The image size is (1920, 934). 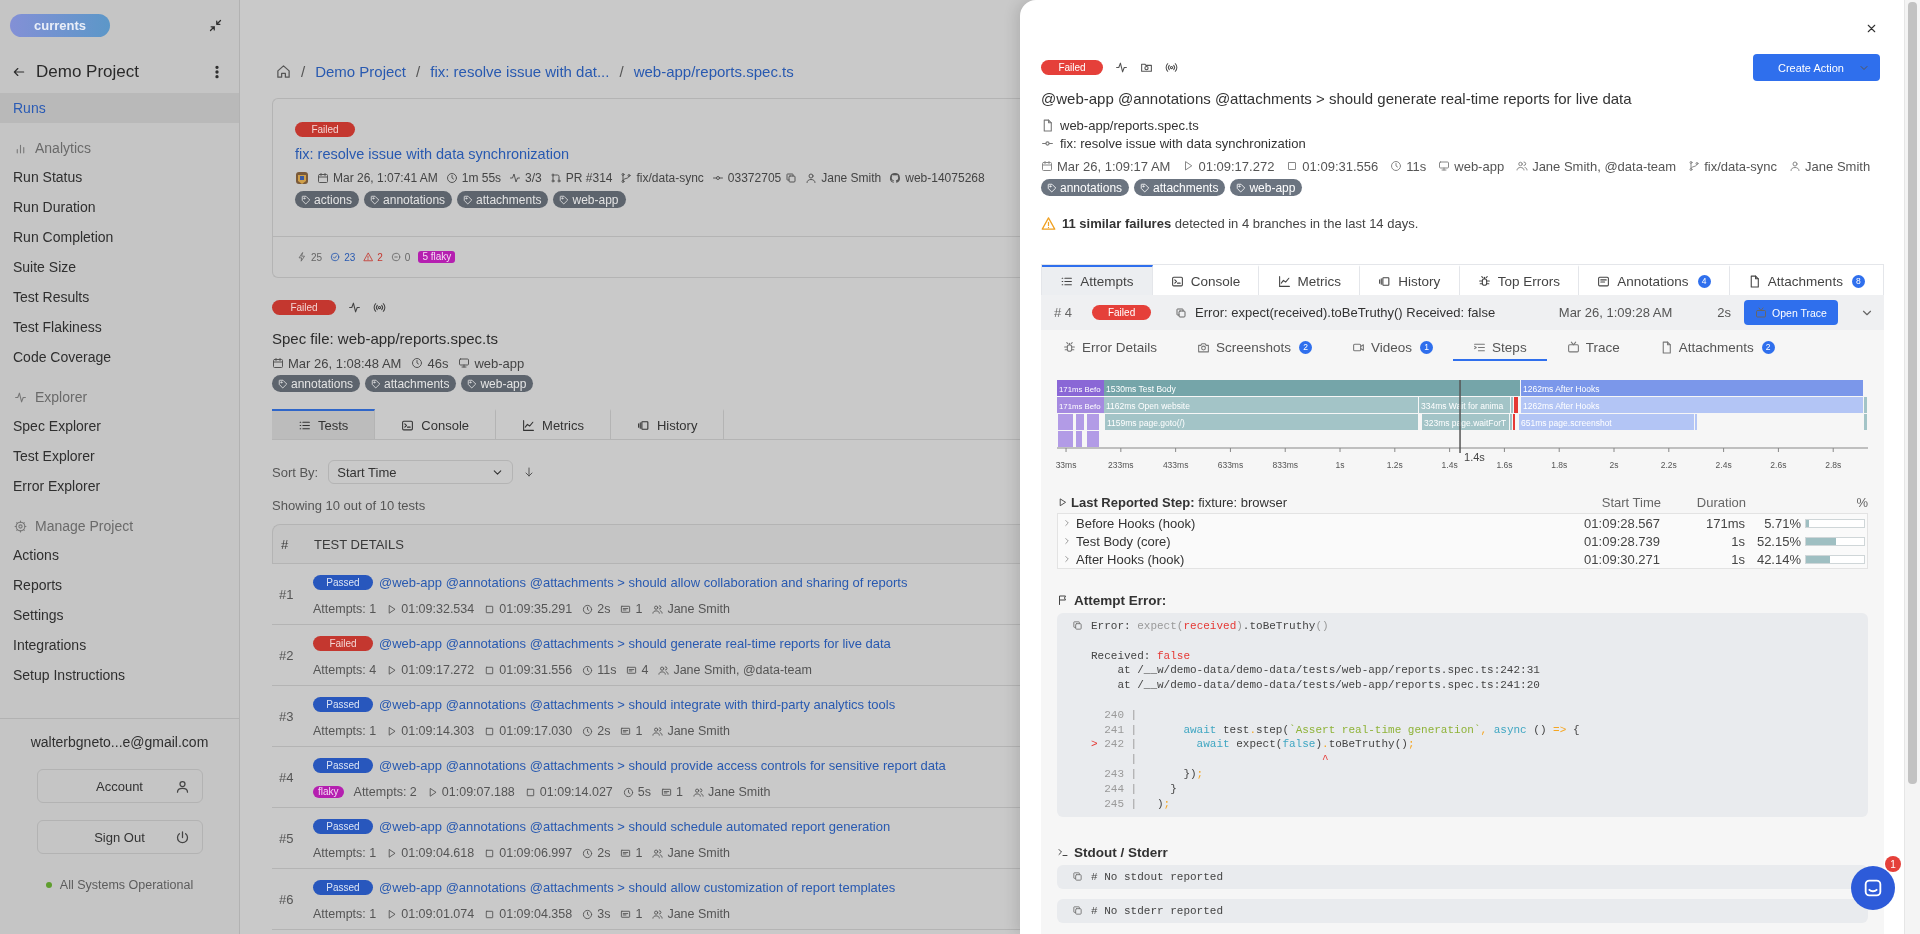 What do you see at coordinates (215, 25) in the screenshot?
I see `collapse-icon` at bounding box center [215, 25].